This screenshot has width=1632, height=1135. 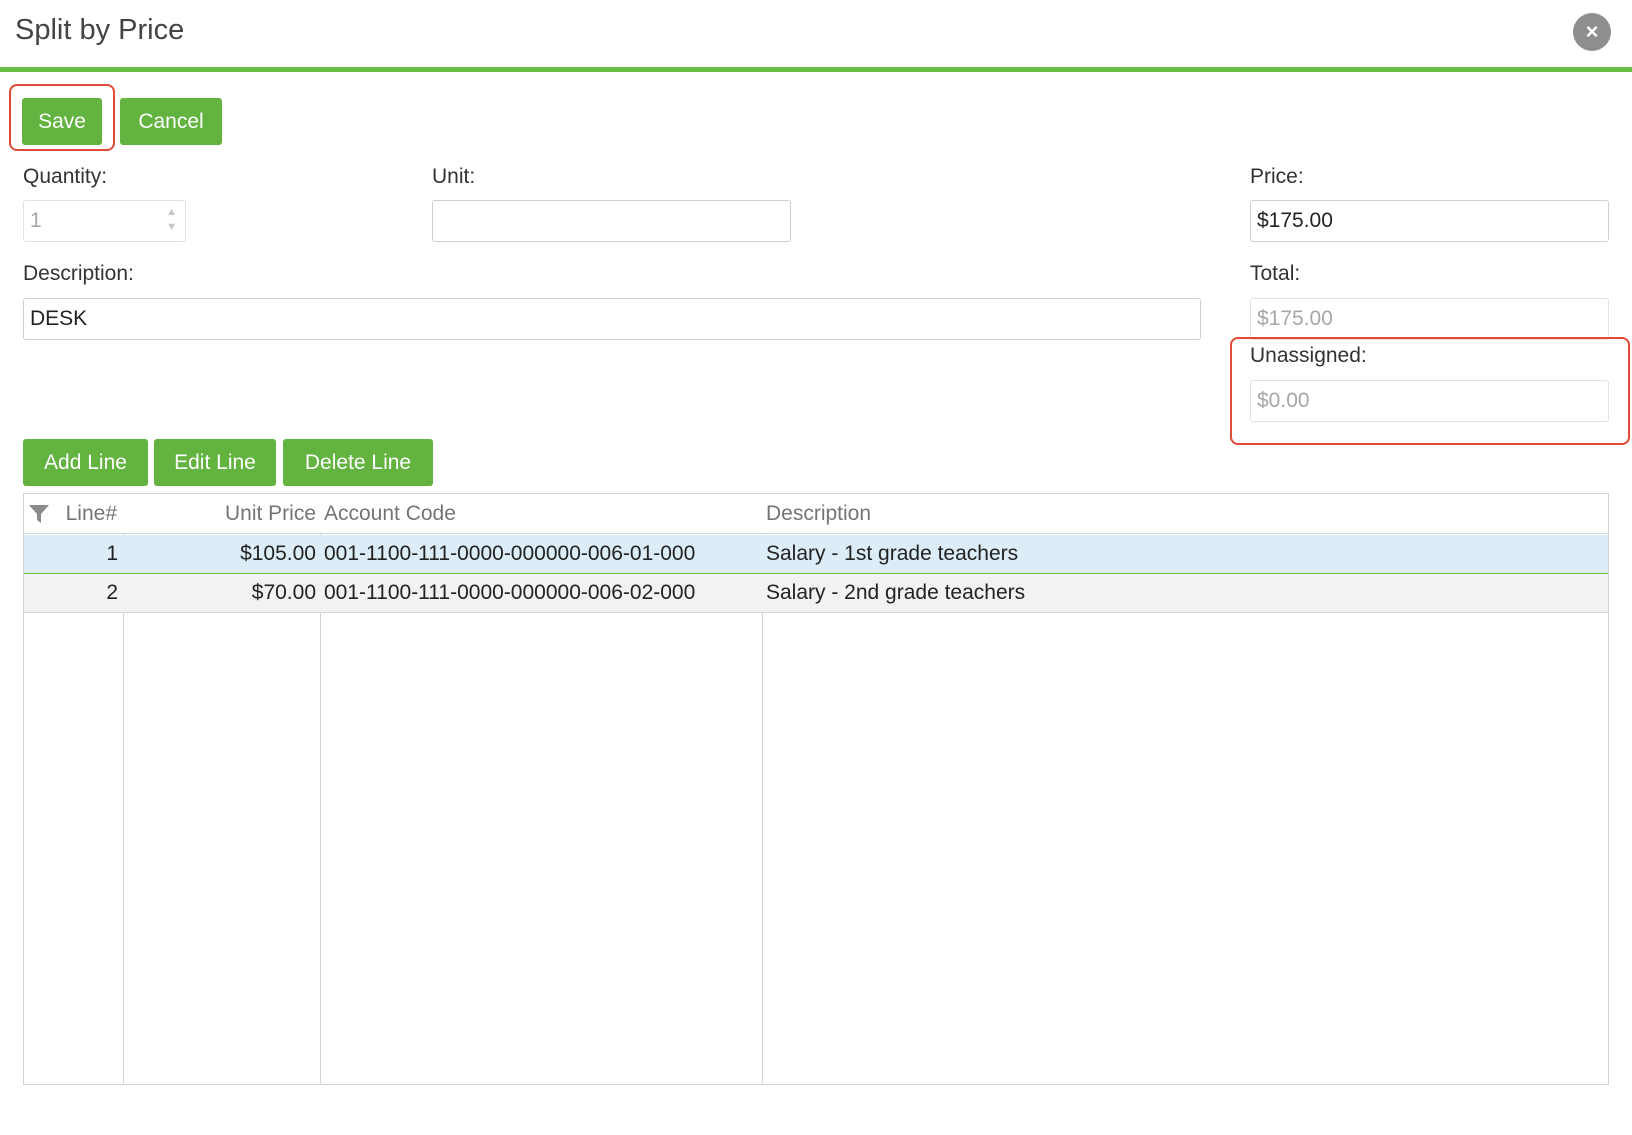 I want to click on delete-line-button: Delete Line, so click(x=358, y=462).